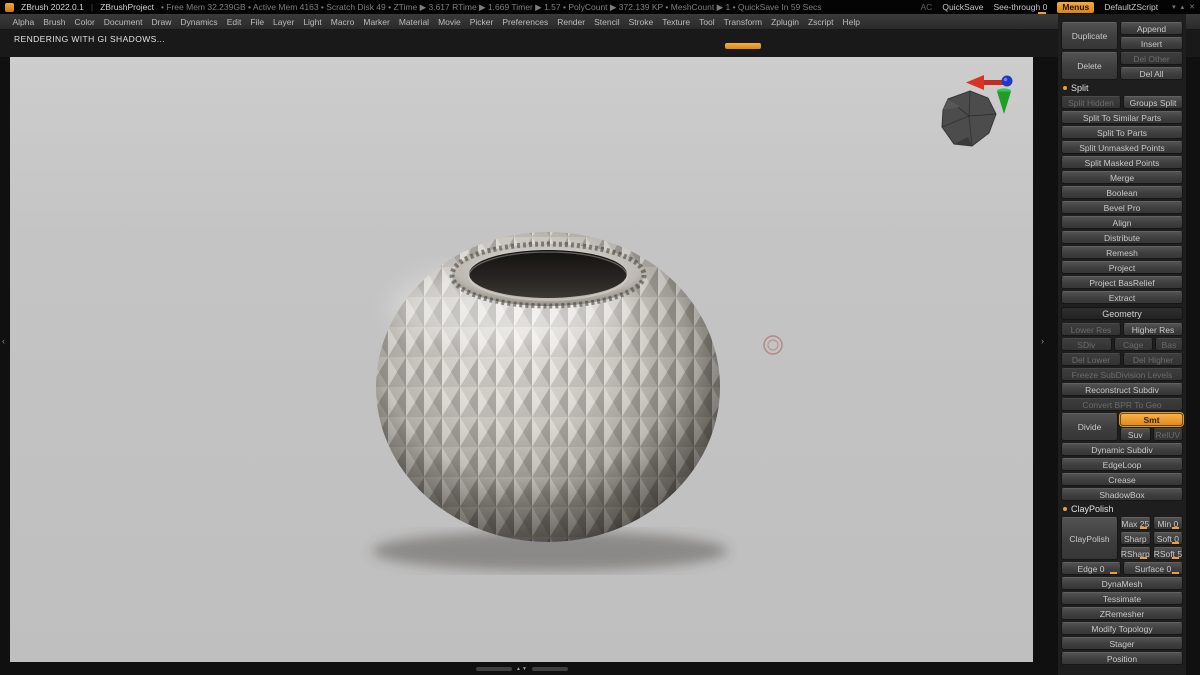 The image size is (1200, 675). Describe the element at coordinates (1122, 313) in the screenshot. I see `geometry-section-header: Geometry` at that location.